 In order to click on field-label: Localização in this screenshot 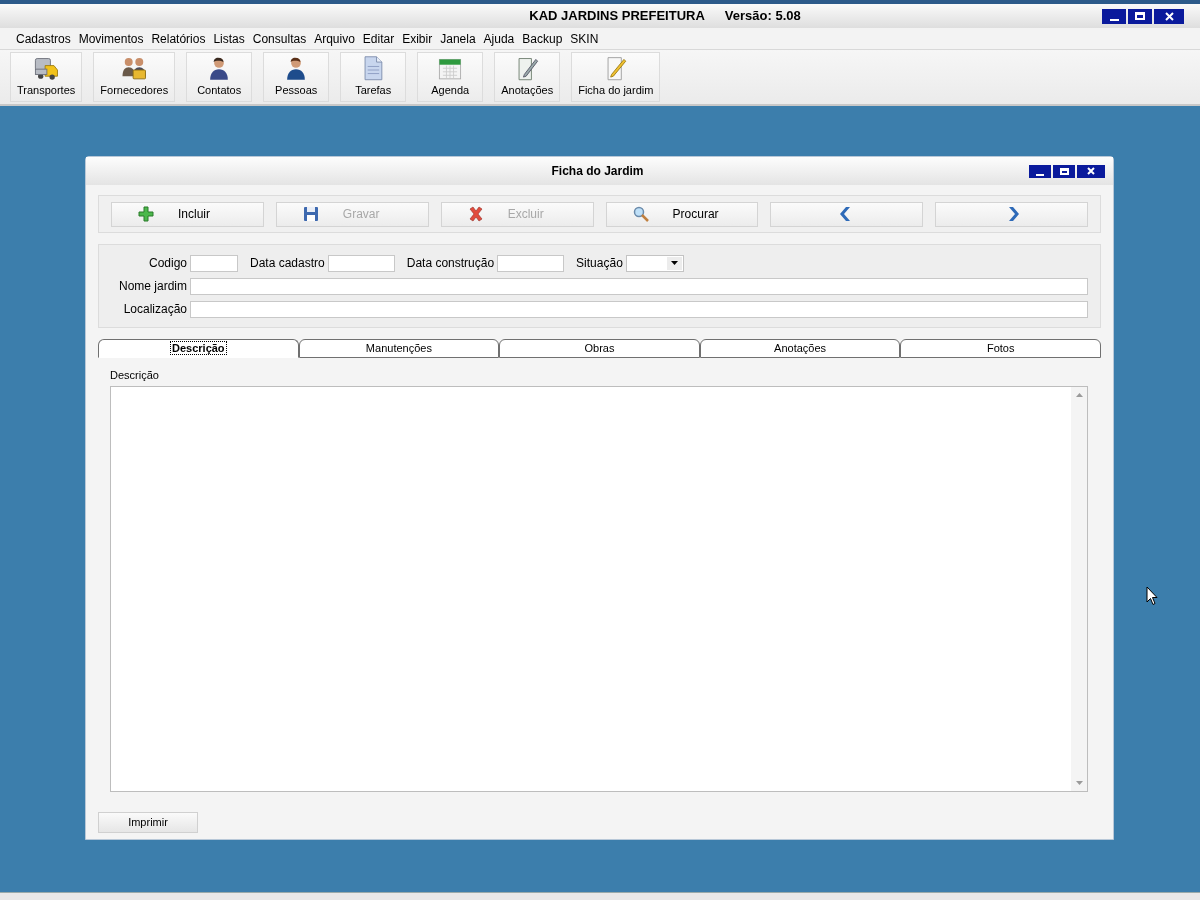, I will do `click(154, 309)`.